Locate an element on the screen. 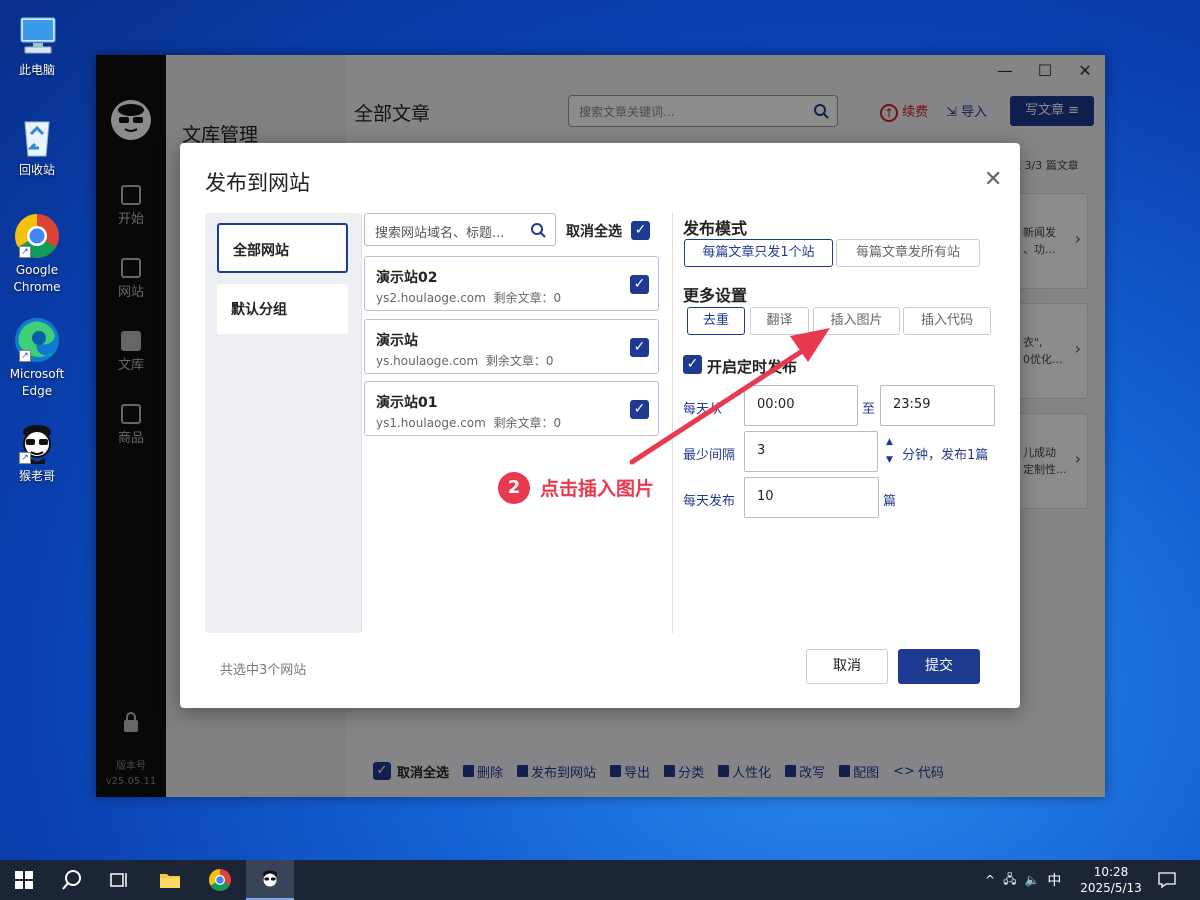 The height and width of the screenshot is (900, 1200). taskbar-explorer is located at coordinates (170, 880).